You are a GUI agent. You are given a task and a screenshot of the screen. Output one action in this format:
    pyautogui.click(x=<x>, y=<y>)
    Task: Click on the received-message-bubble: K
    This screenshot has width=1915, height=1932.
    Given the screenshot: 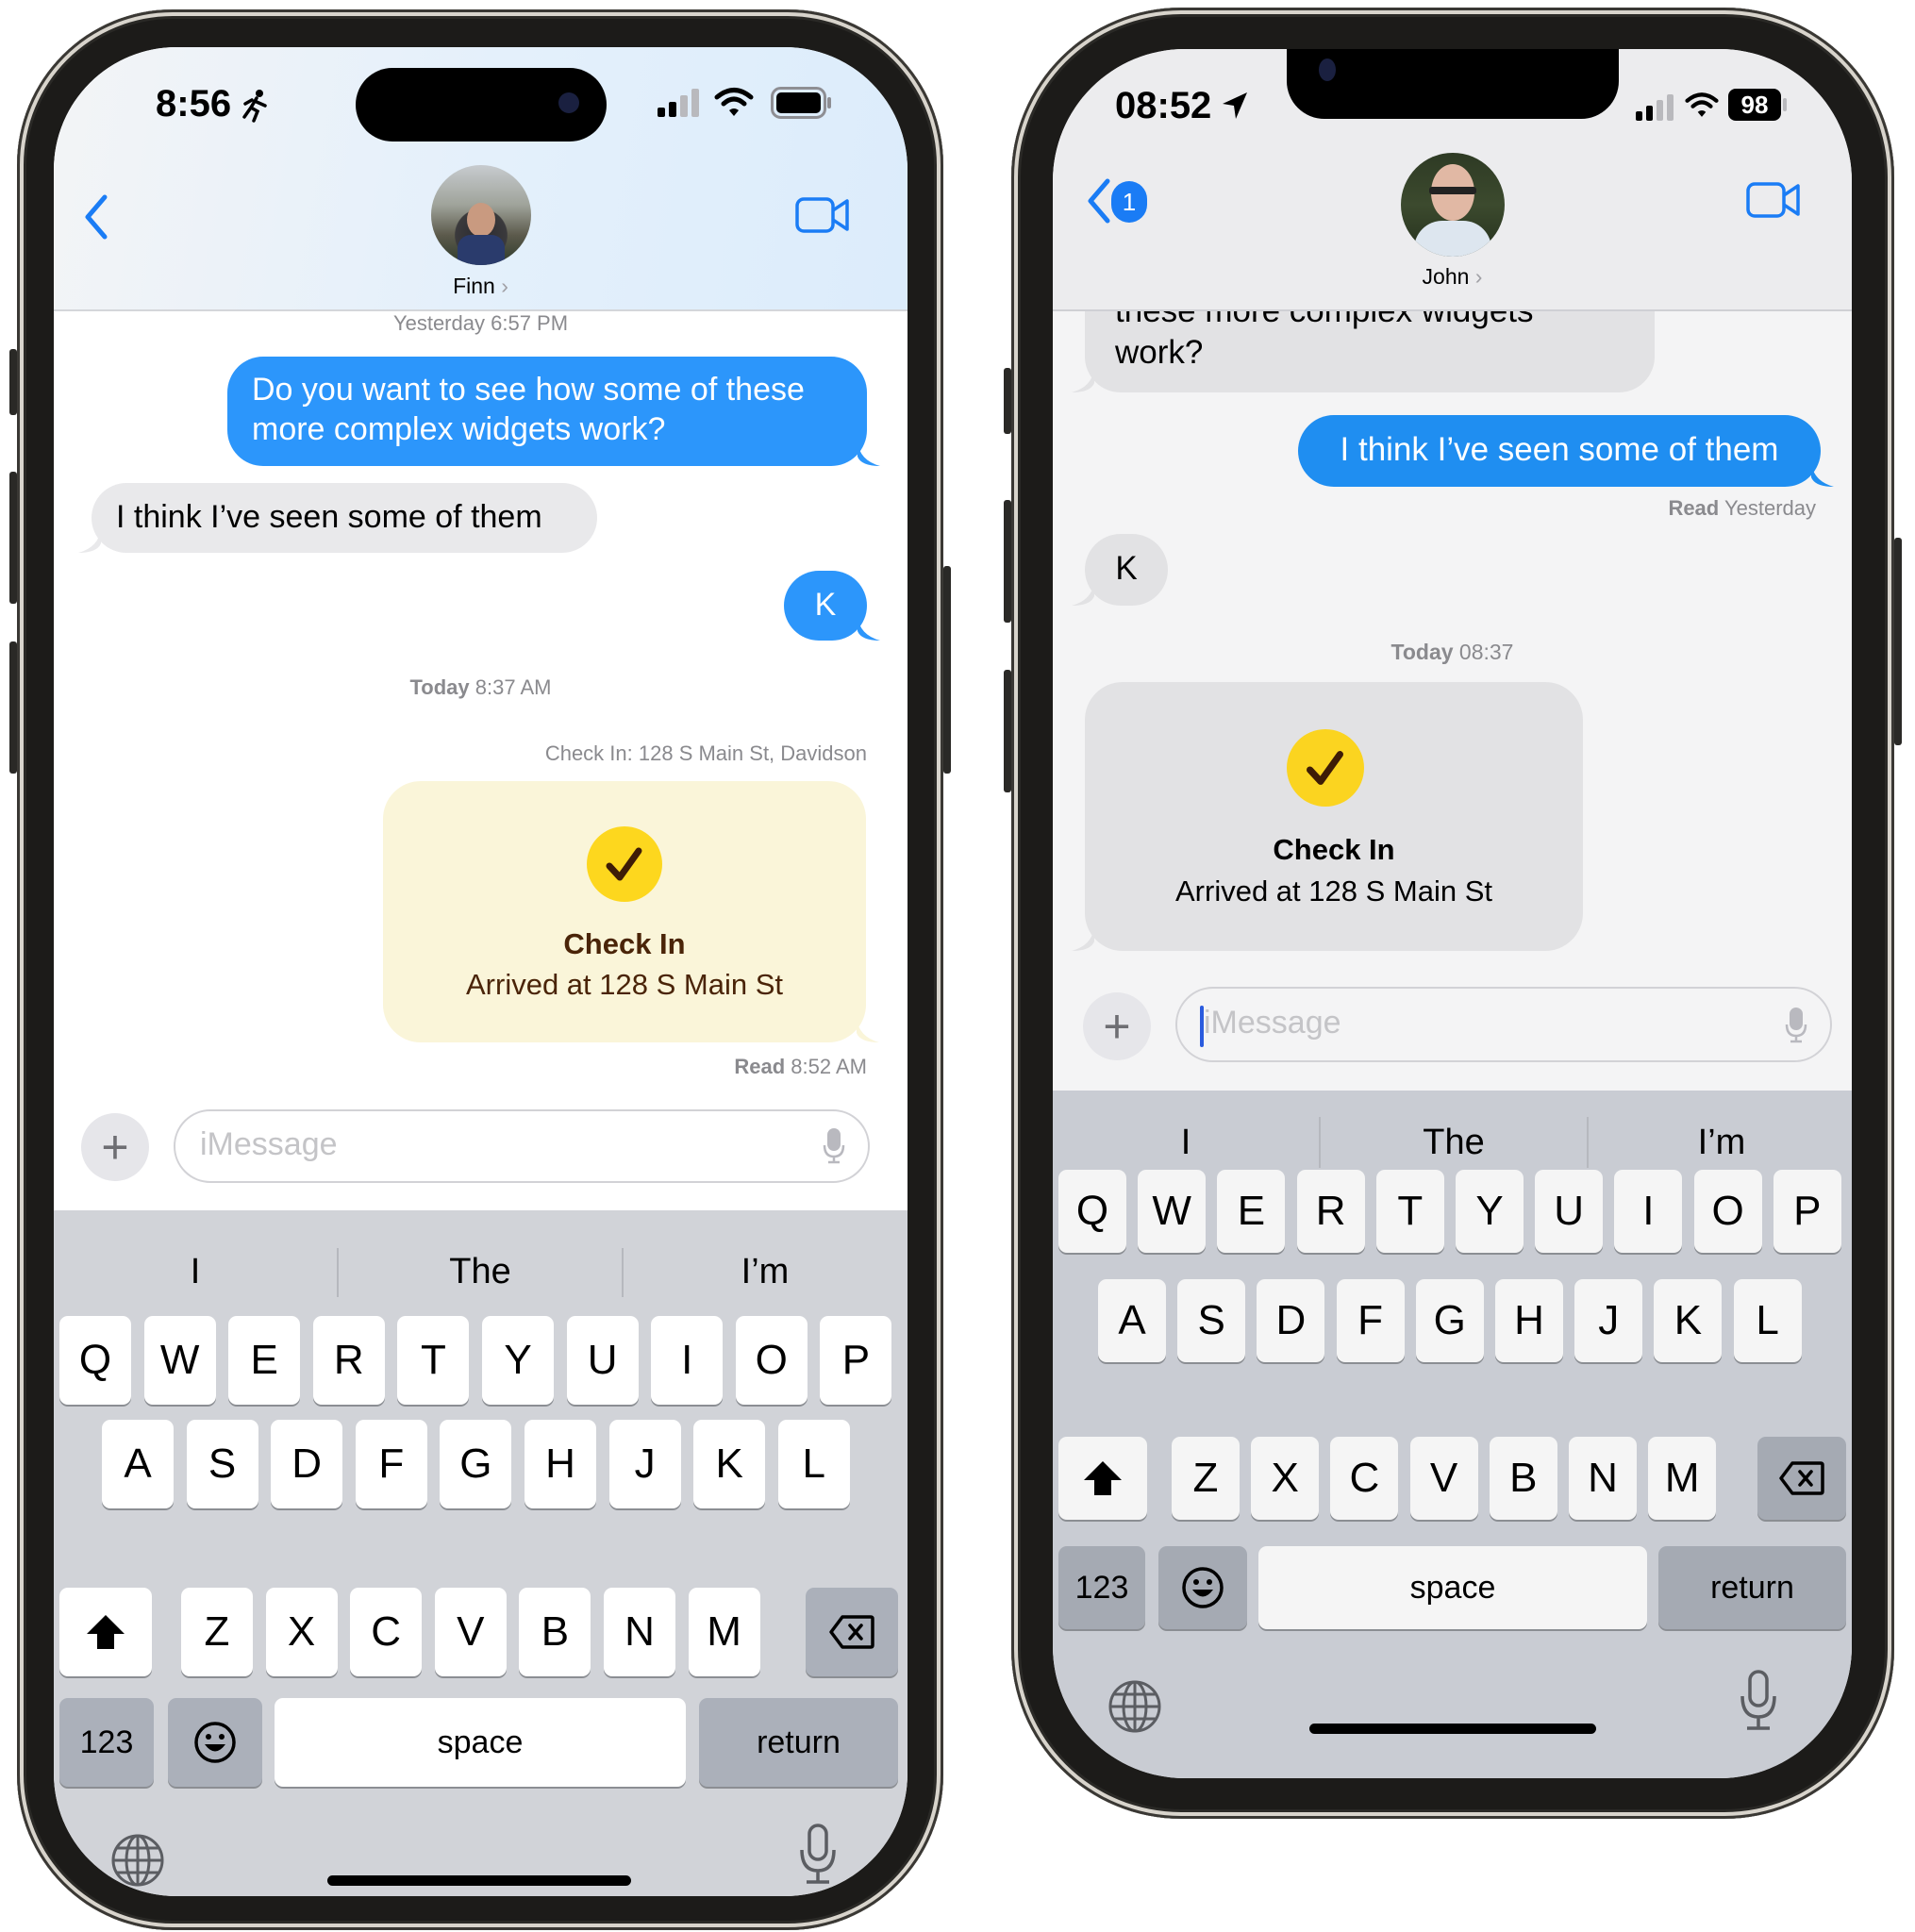 What is the action you would take?
    pyautogui.click(x=1120, y=570)
    